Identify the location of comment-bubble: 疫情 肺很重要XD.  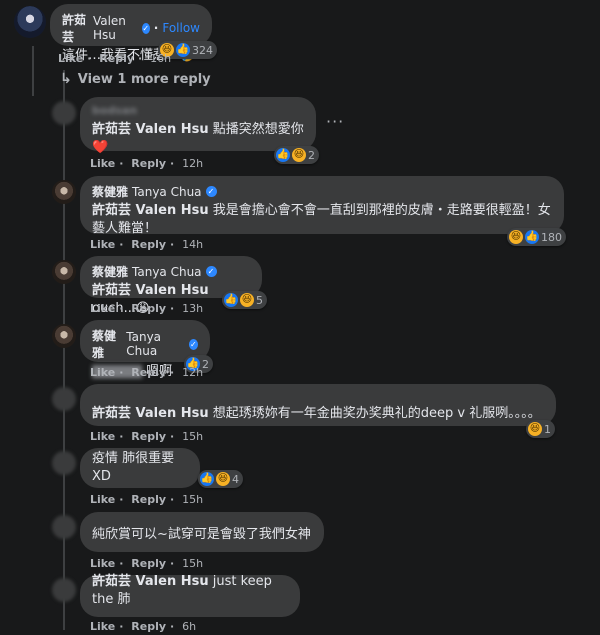
(140, 468).